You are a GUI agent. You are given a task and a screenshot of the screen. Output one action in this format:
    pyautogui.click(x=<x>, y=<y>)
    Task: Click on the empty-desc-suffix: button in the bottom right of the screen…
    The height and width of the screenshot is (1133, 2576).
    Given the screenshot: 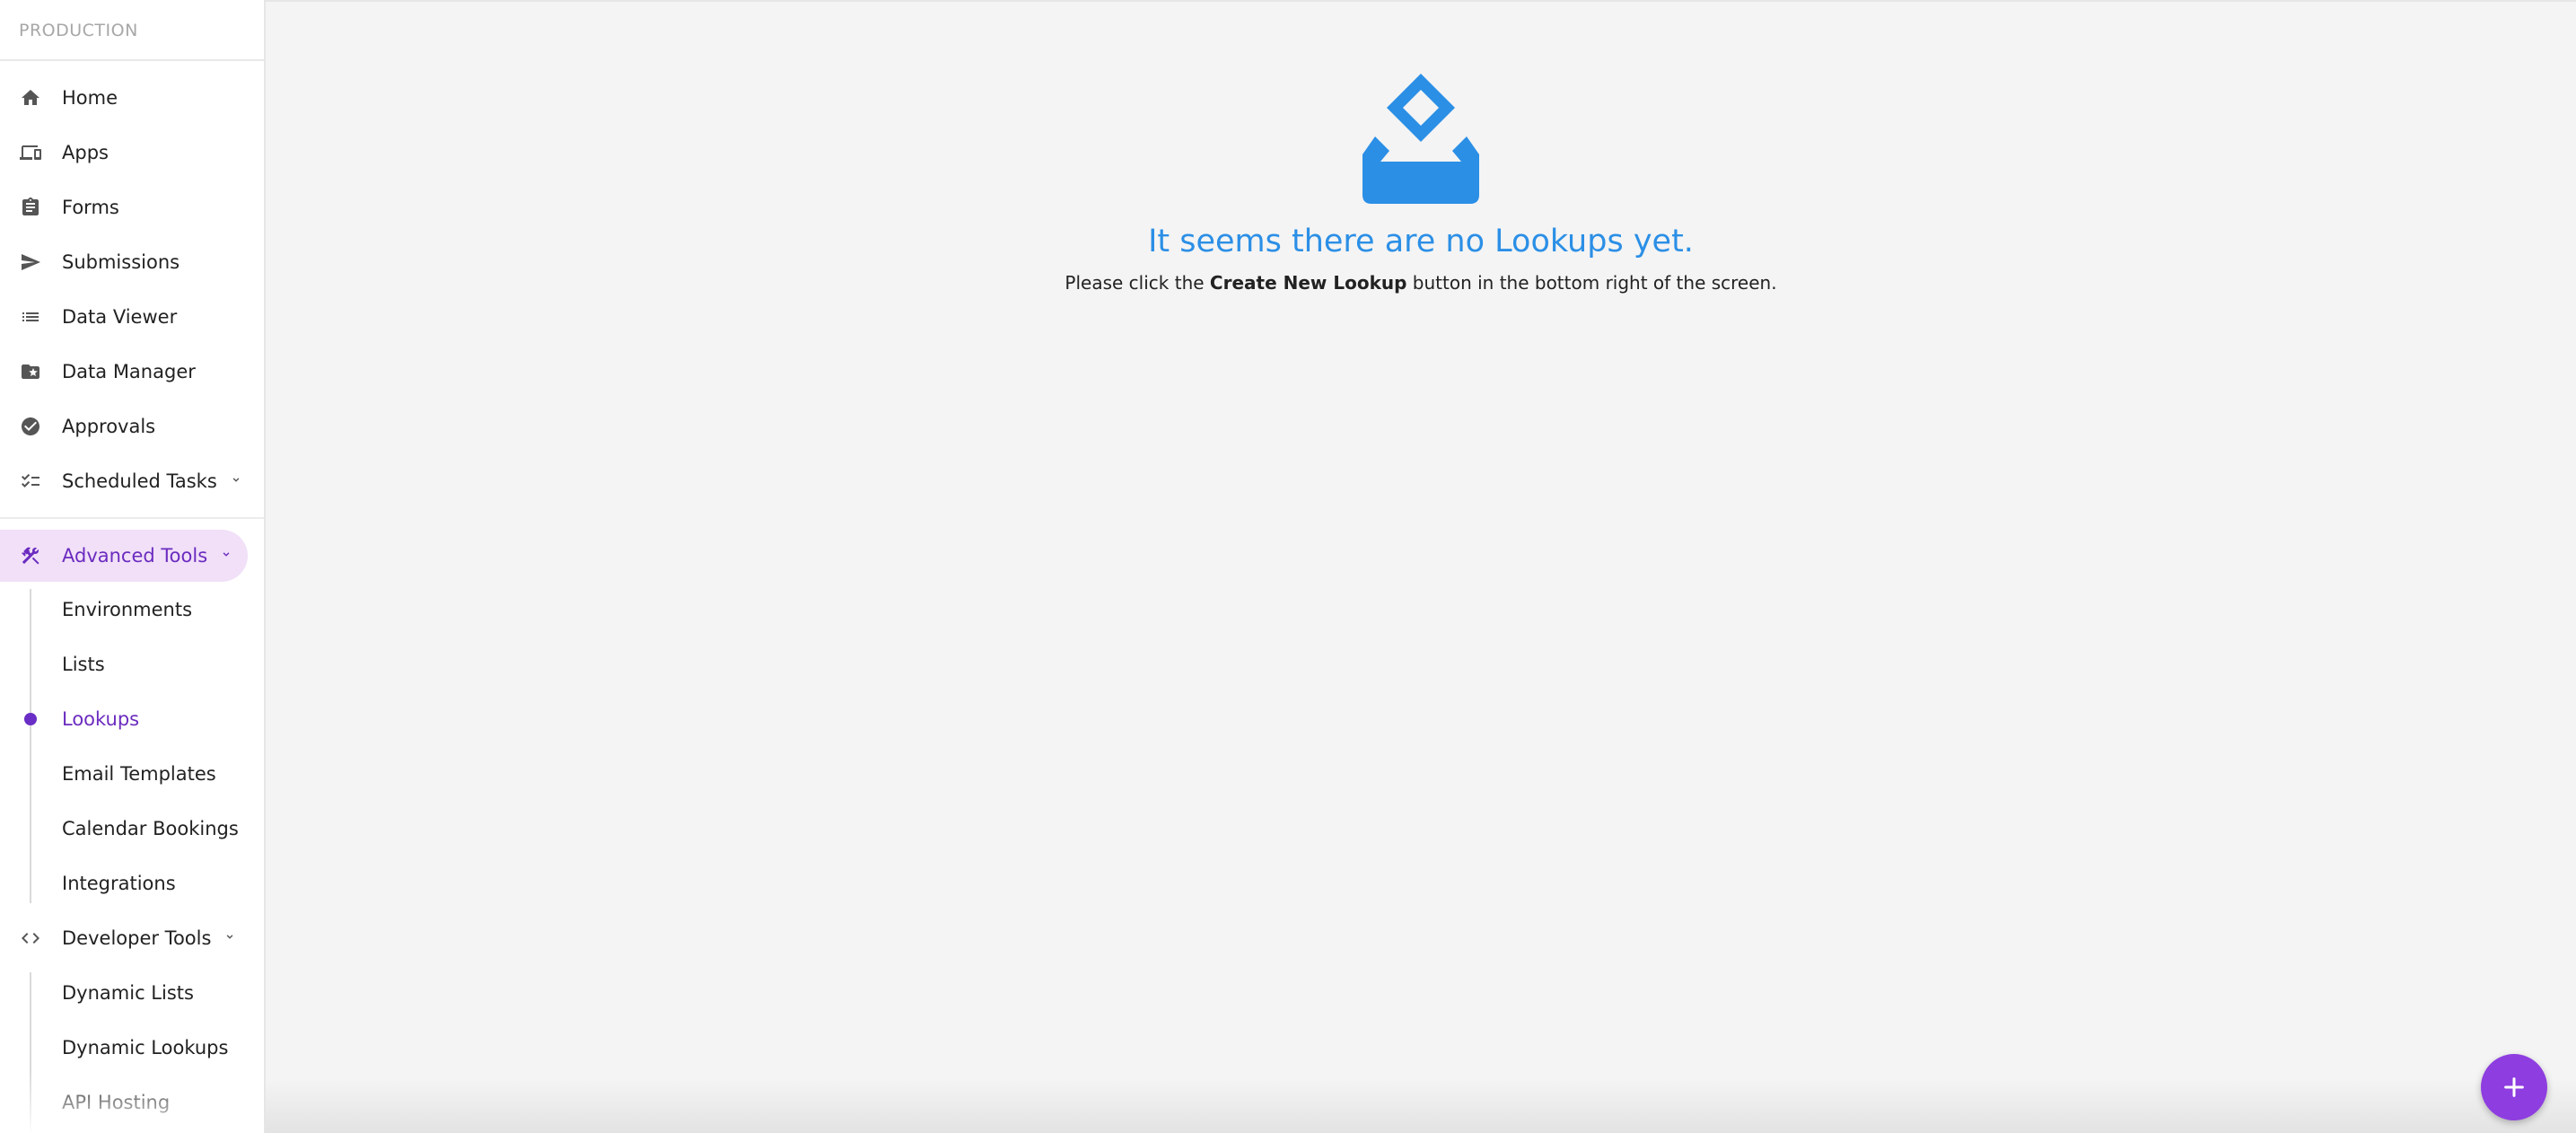 What is the action you would take?
    pyautogui.click(x=1591, y=283)
    